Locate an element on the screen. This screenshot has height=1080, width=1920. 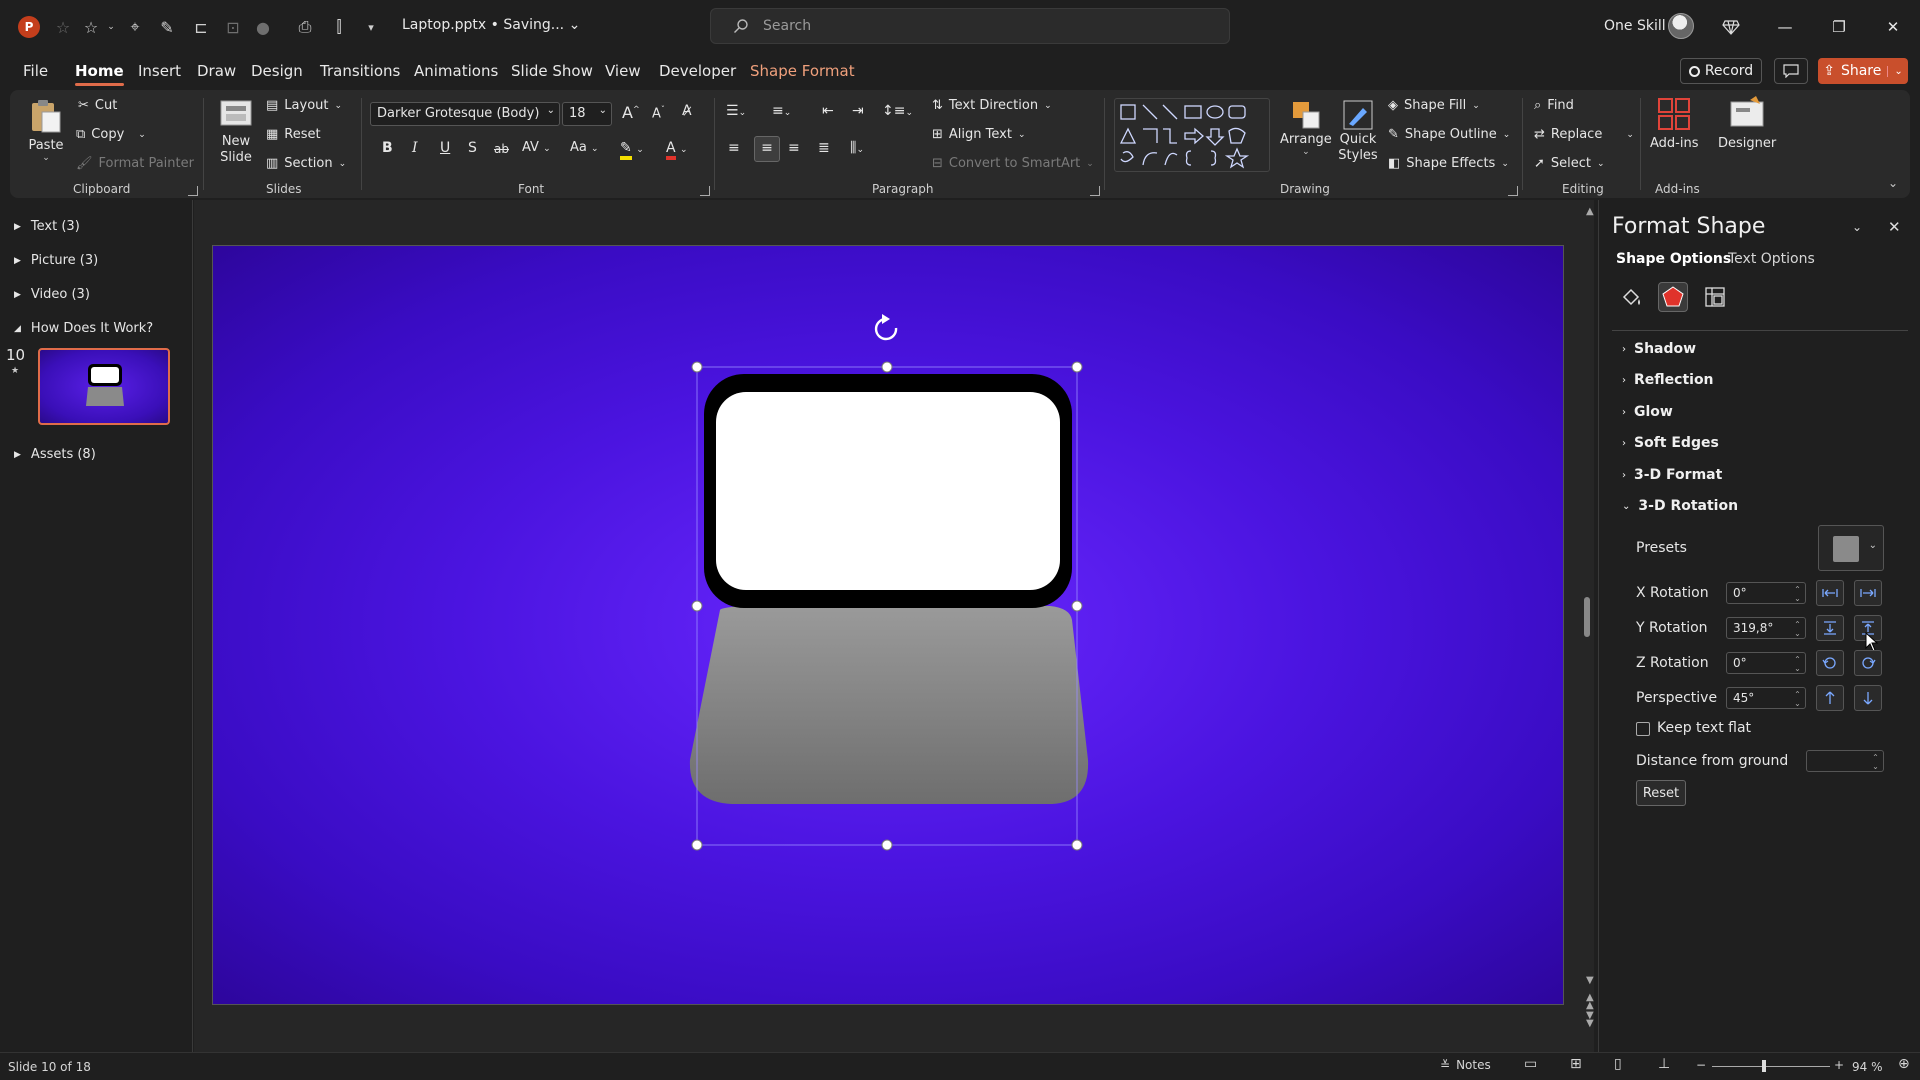
draw-icon: ✎ is located at coordinates (167, 27).